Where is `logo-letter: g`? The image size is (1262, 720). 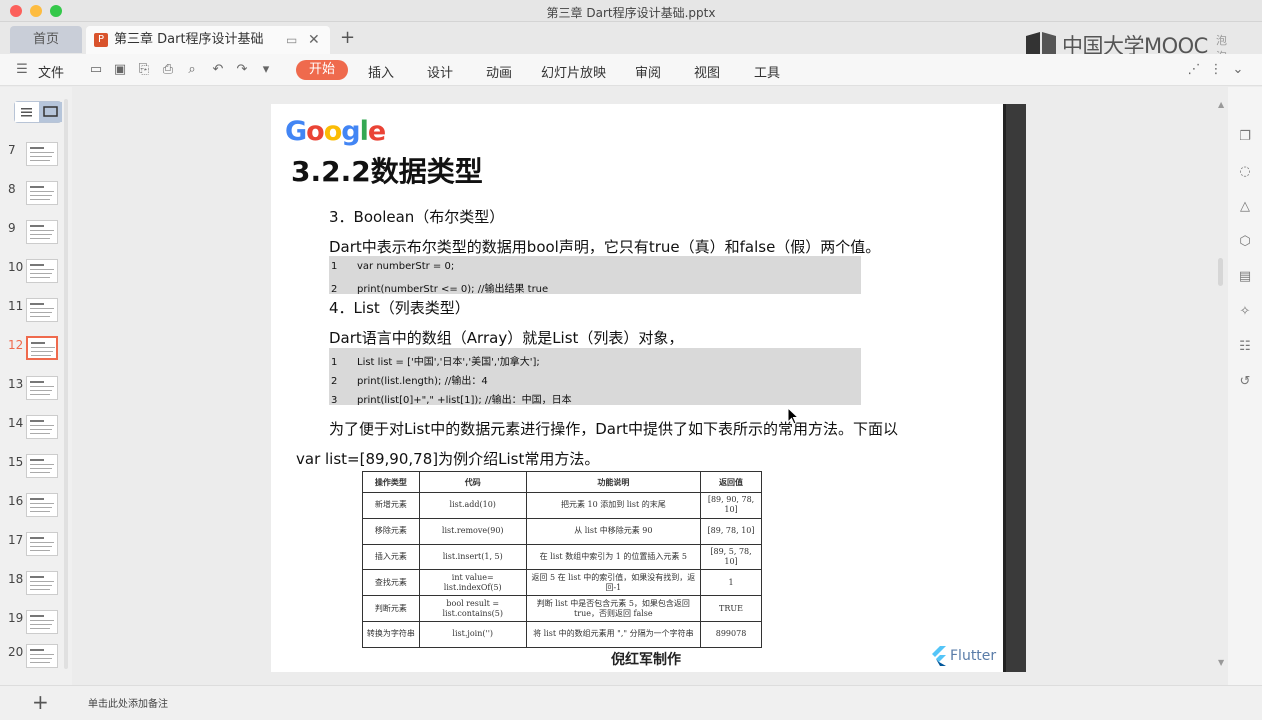 logo-letter: g is located at coordinates (350, 131).